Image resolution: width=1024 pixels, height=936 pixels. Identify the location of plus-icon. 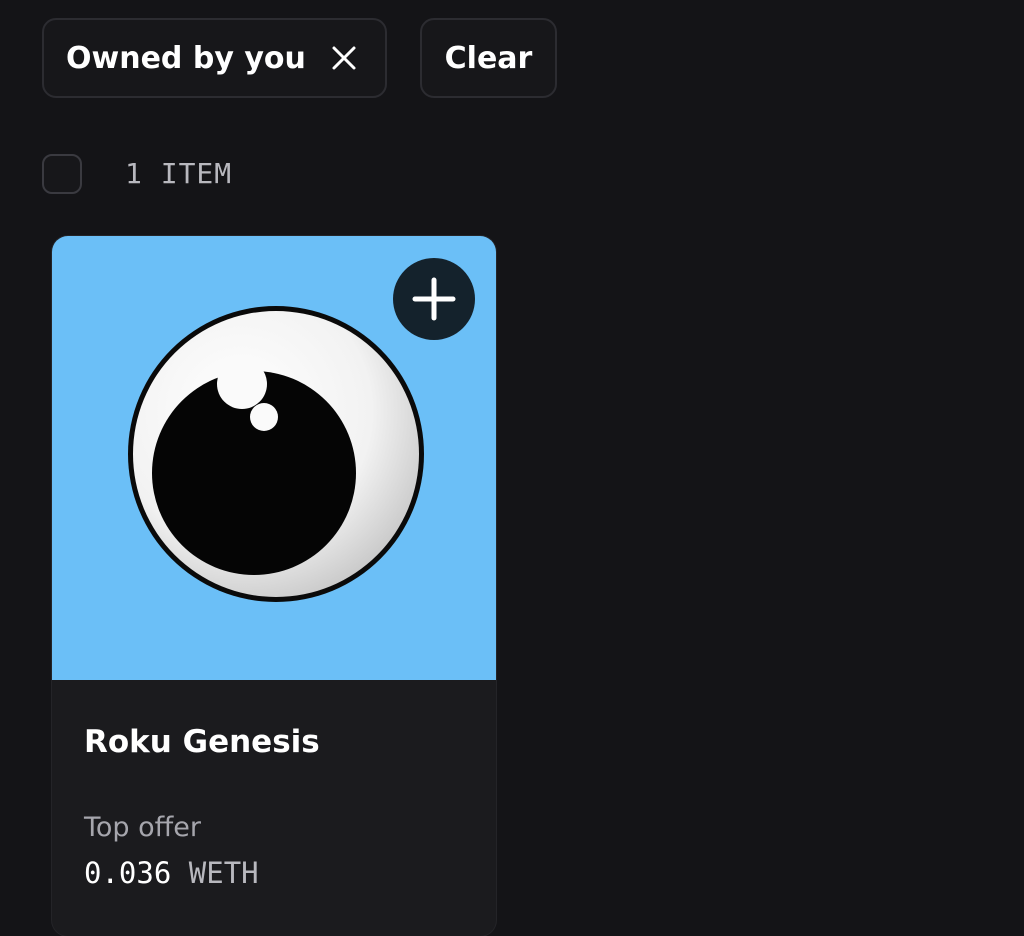
(434, 299).